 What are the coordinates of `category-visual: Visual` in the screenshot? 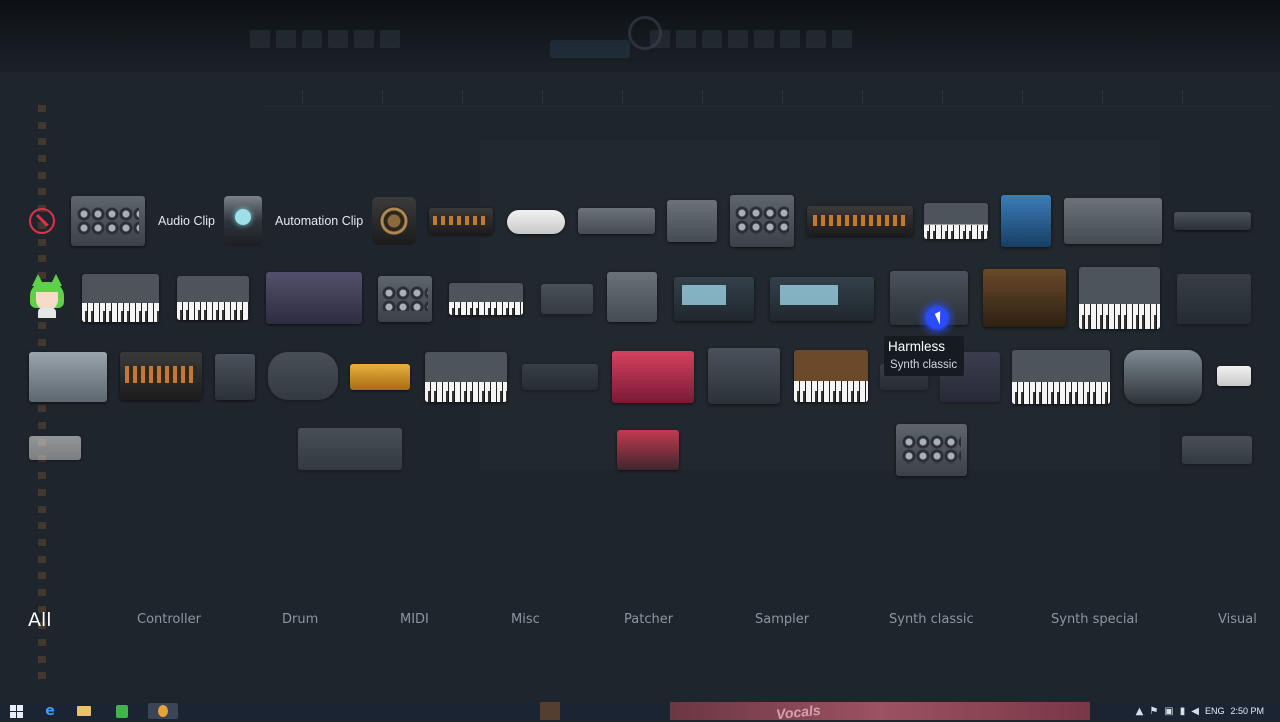 It's located at (1237, 619).